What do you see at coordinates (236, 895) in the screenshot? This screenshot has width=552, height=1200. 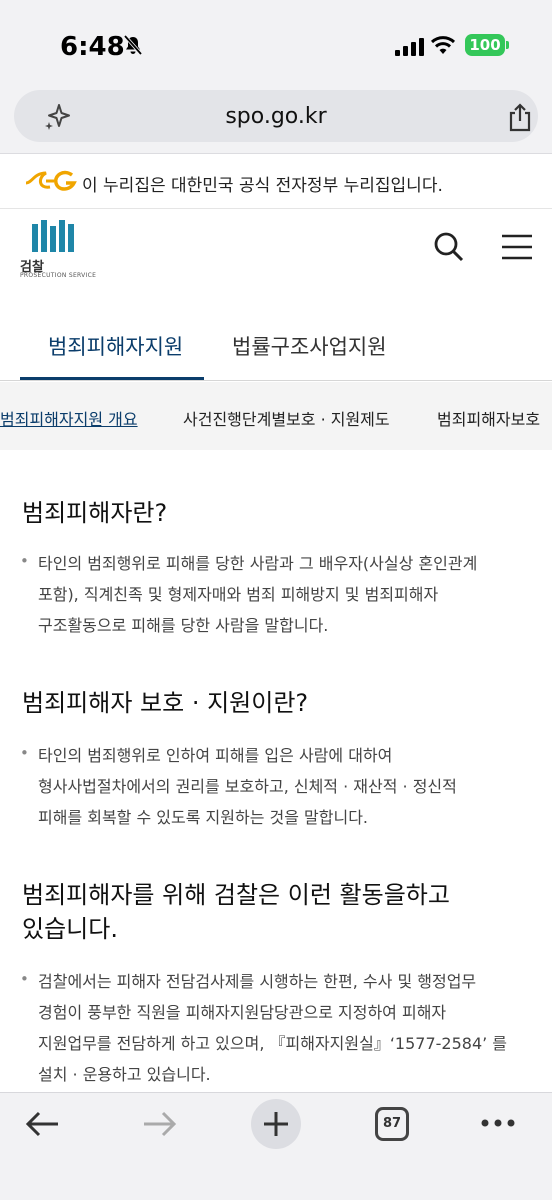 I see `section-title-line: 범죄피해자를 위해 검찰은 이런 활동을하고` at bounding box center [236, 895].